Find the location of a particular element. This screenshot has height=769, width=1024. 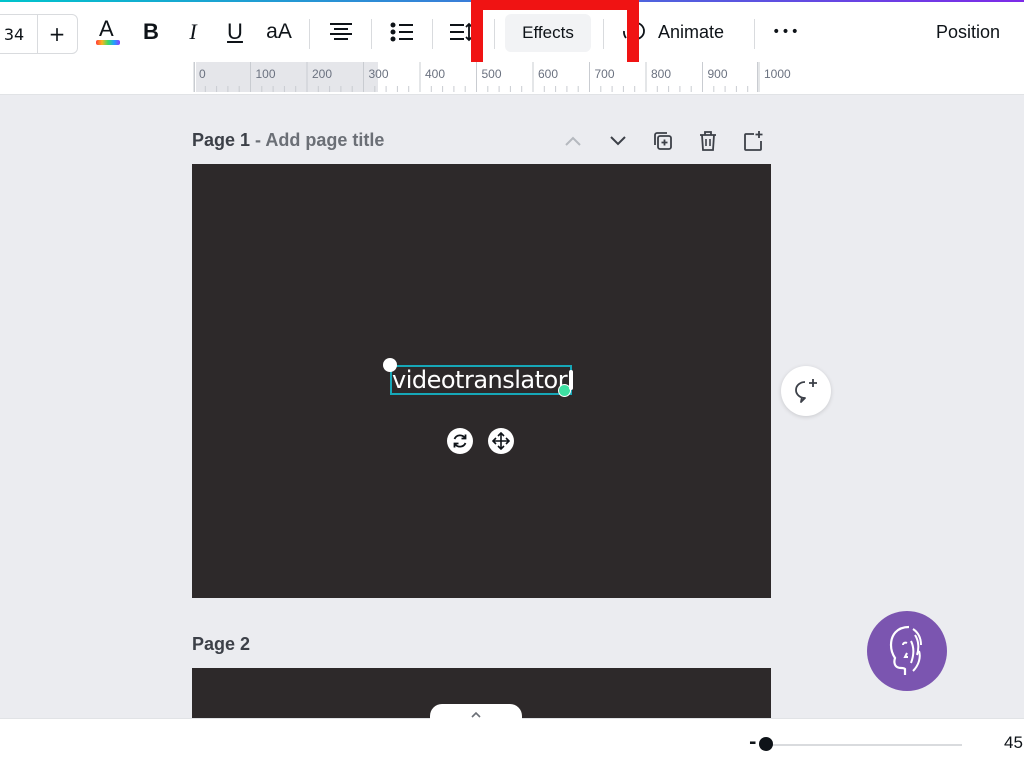

selected-text-element: videotranslator is located at coordinates (481, 380).